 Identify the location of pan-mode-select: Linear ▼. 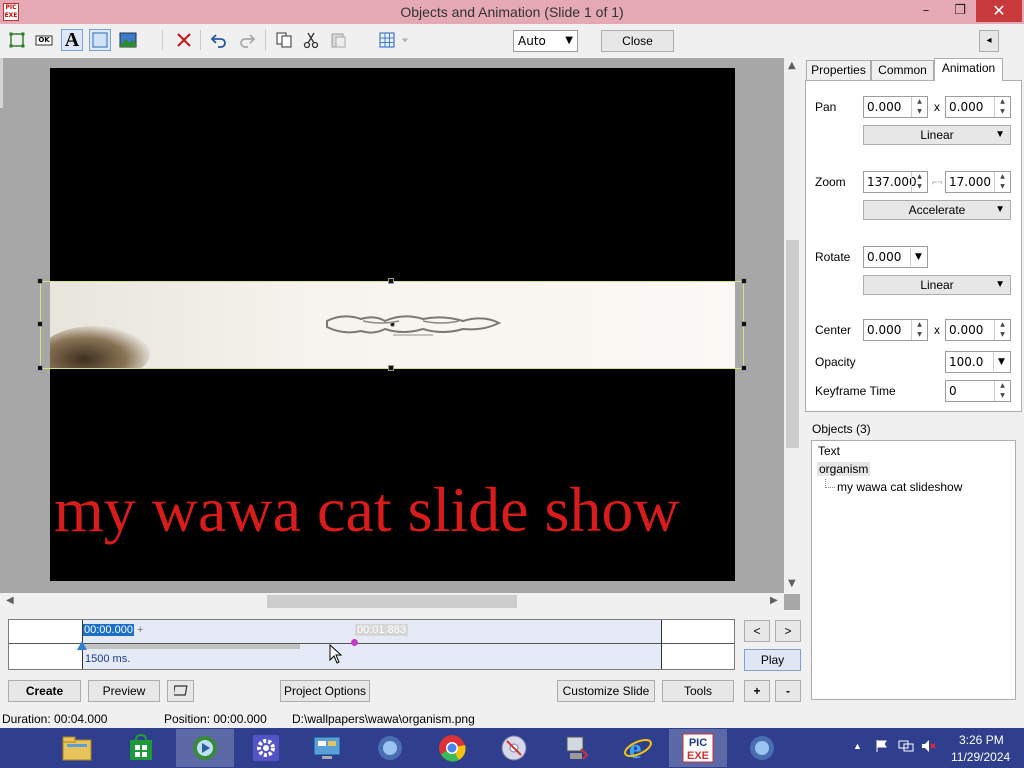
(937, 135).